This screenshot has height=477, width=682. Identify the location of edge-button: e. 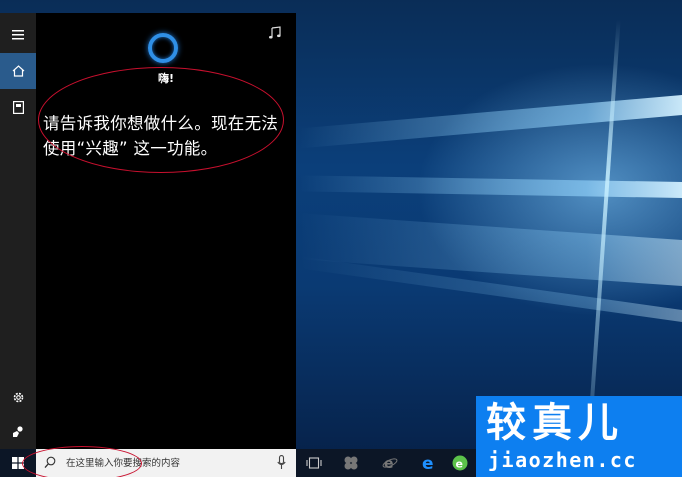
(429, 463).